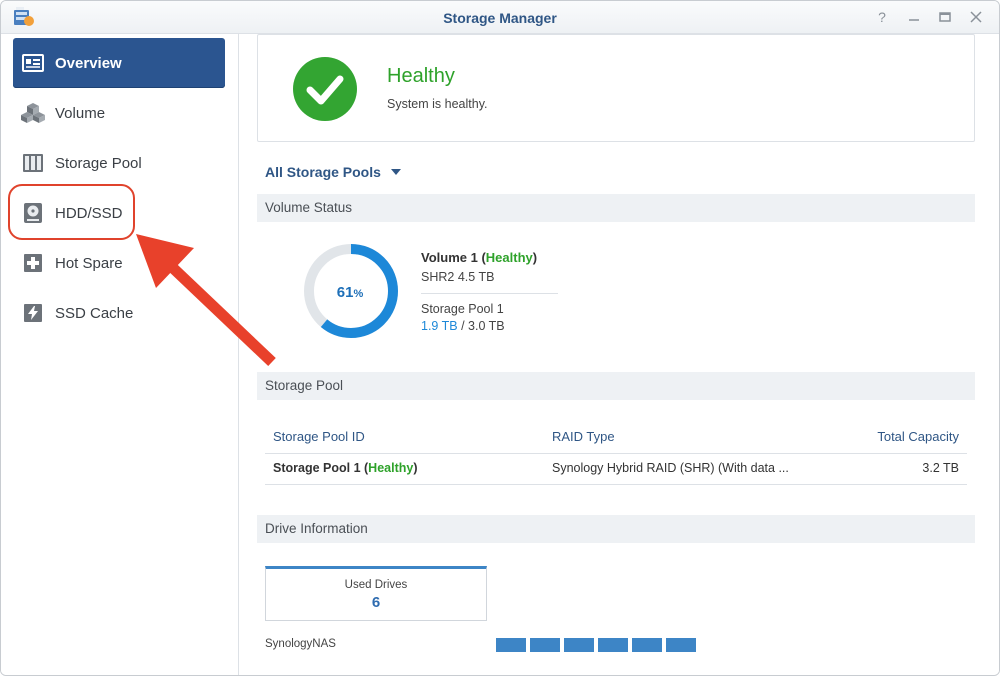  Describe the element at coordinates (616, 208) in the screenshot. I see `volume-status-header: Volume Status` at that location.